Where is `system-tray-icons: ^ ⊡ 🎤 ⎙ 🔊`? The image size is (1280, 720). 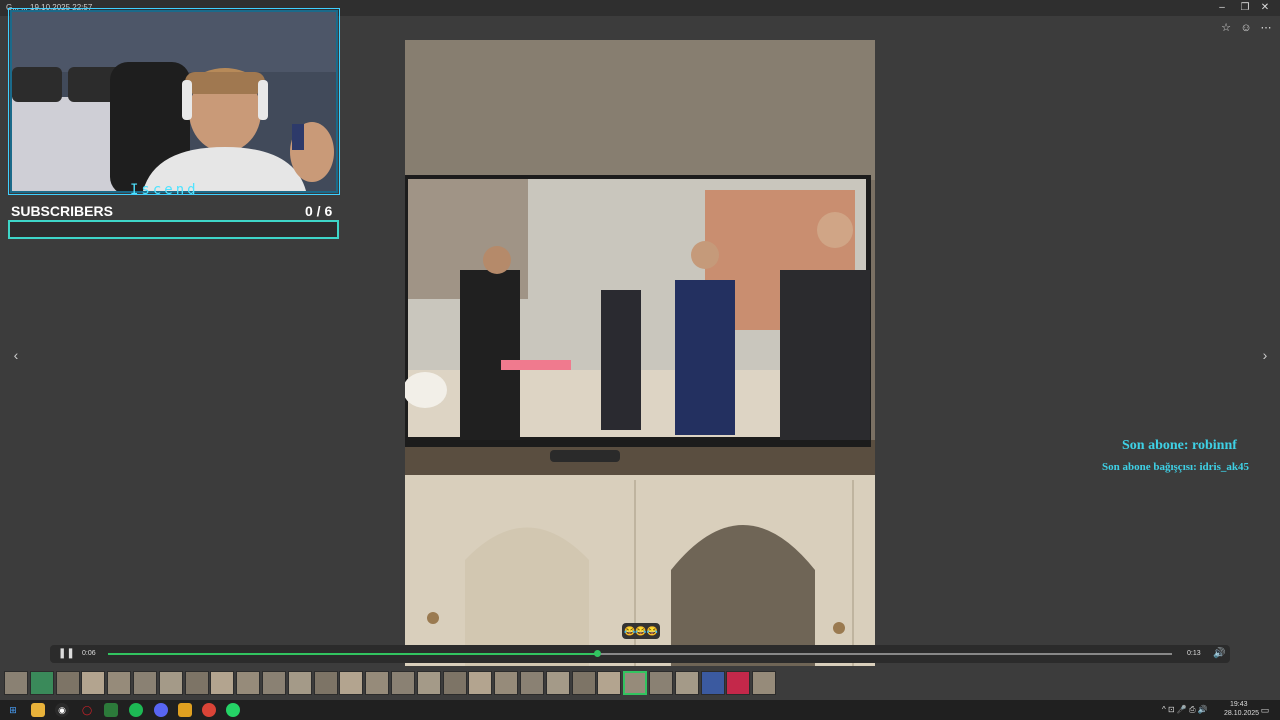 system-tray-icons: ^ ⊡ 🎤 ⎙ 🔊 is located at coordinates (1185, 710).